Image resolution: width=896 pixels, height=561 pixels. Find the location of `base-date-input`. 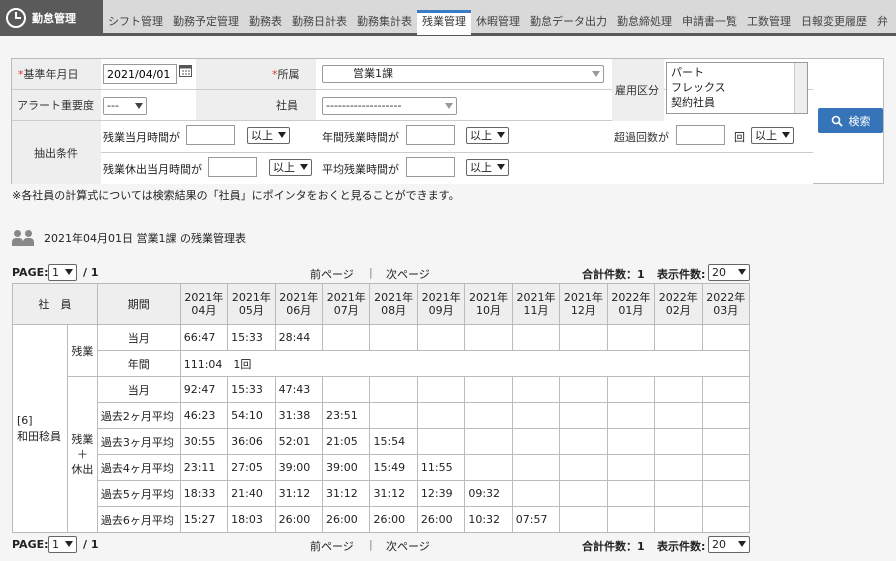

base-date-input is located at coordinates (140, 74).